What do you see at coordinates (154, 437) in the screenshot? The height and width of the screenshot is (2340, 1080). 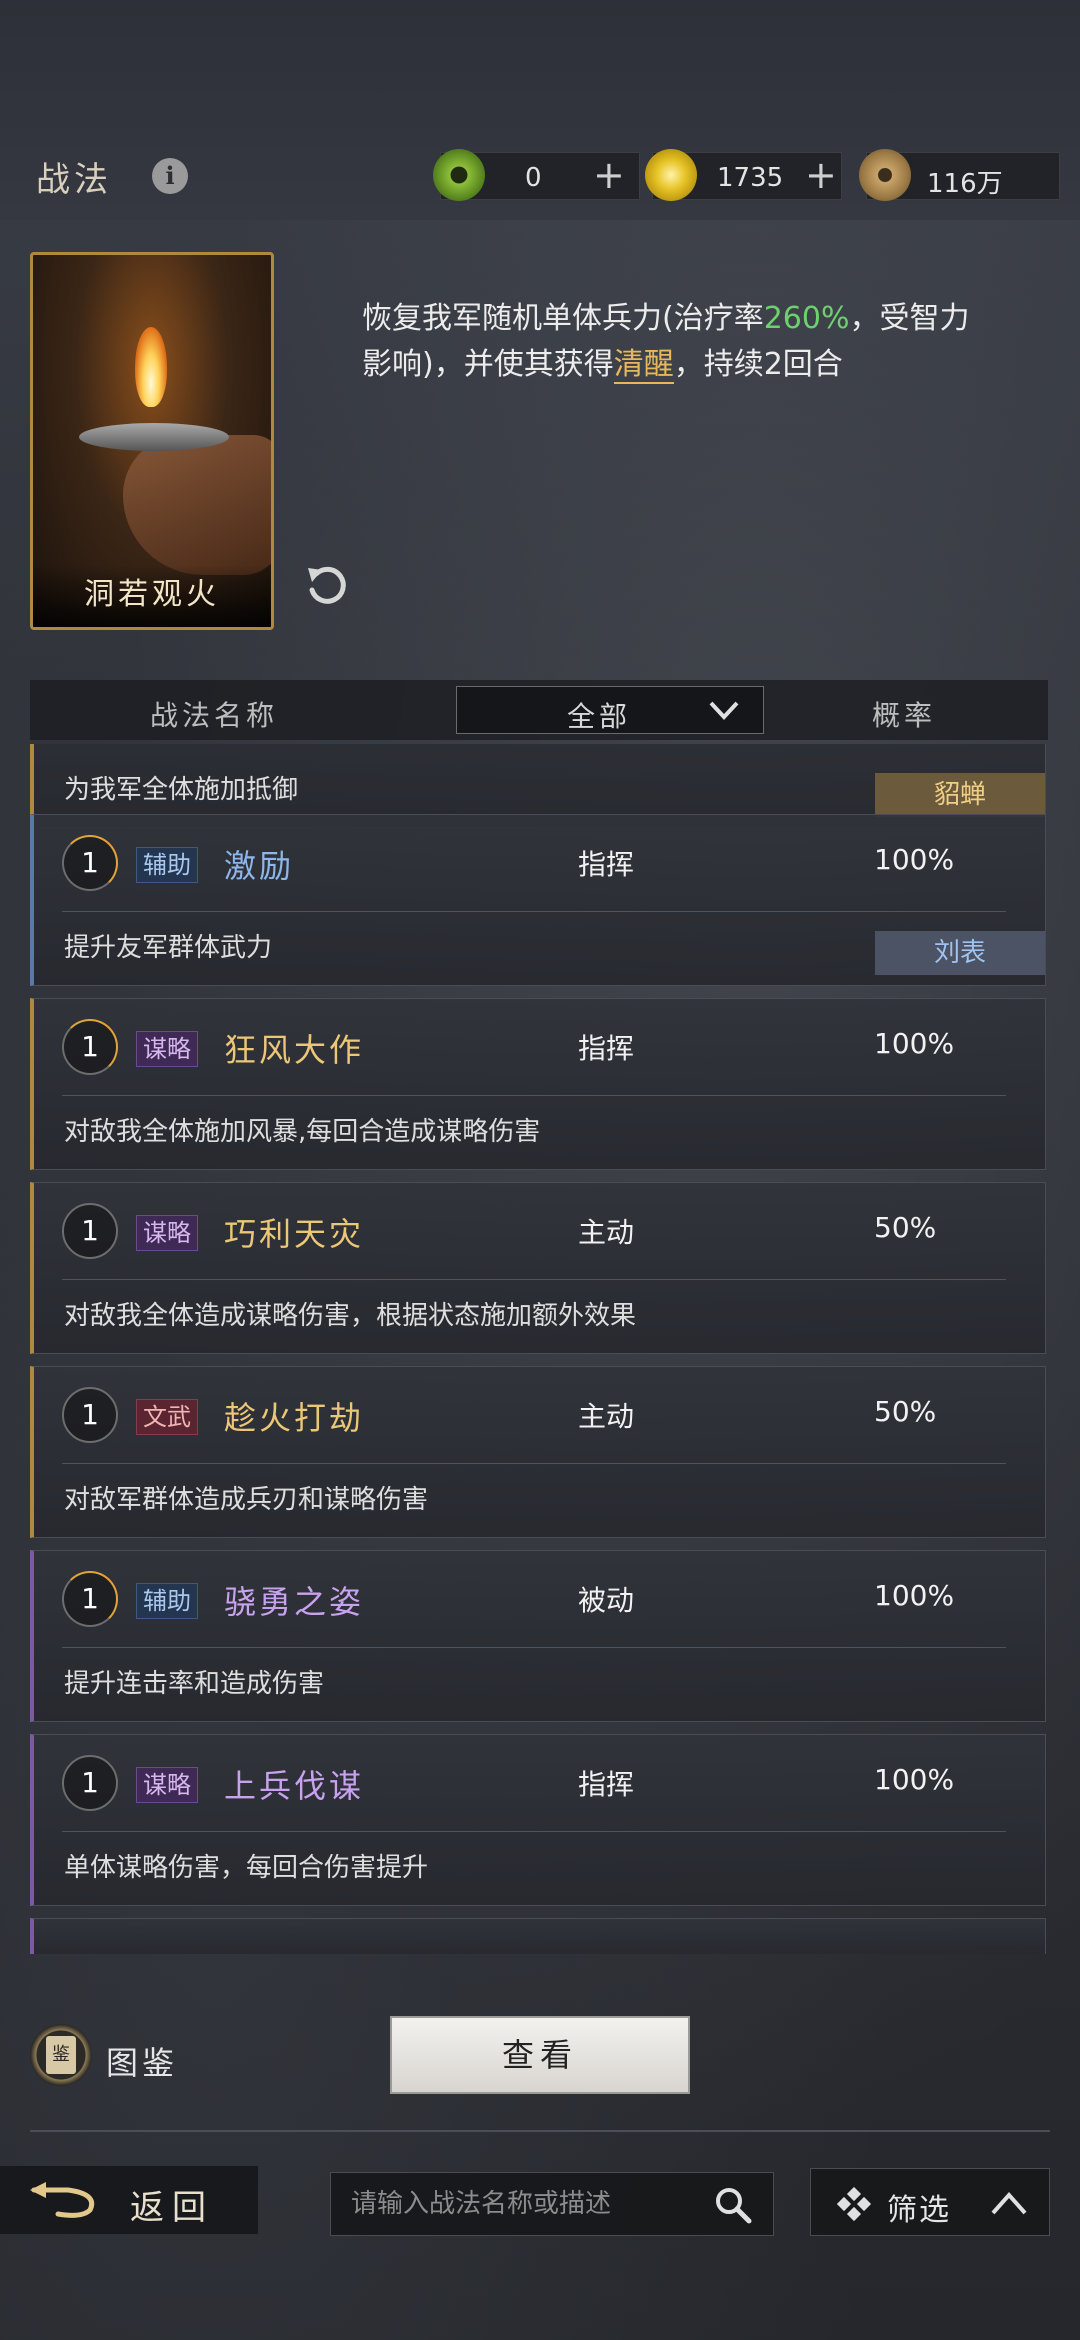 I see `card-art-candle` at bounding box center [154, 437].